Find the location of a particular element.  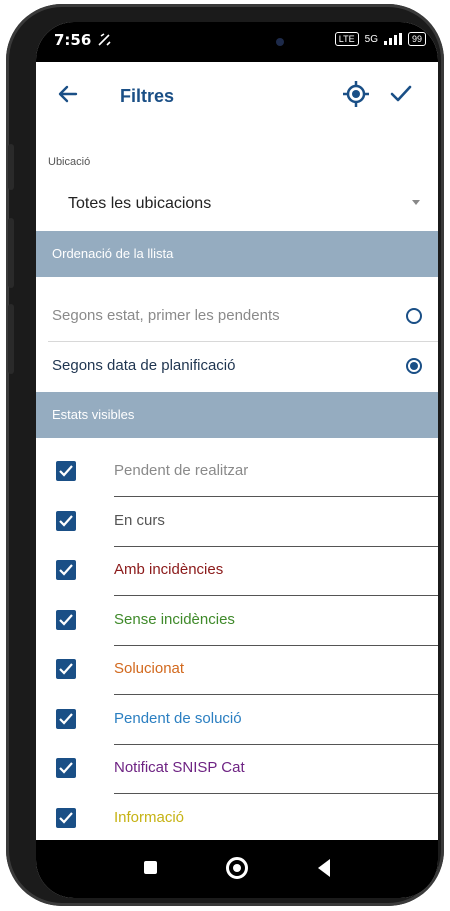

page-title: Filtres is located at coordinates (147, 96).